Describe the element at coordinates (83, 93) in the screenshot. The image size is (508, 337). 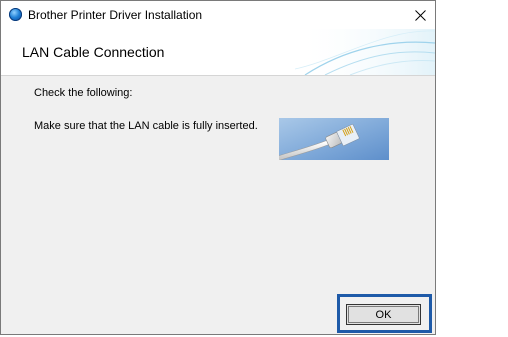
I see `instruction-text: Check the following:` at that location.